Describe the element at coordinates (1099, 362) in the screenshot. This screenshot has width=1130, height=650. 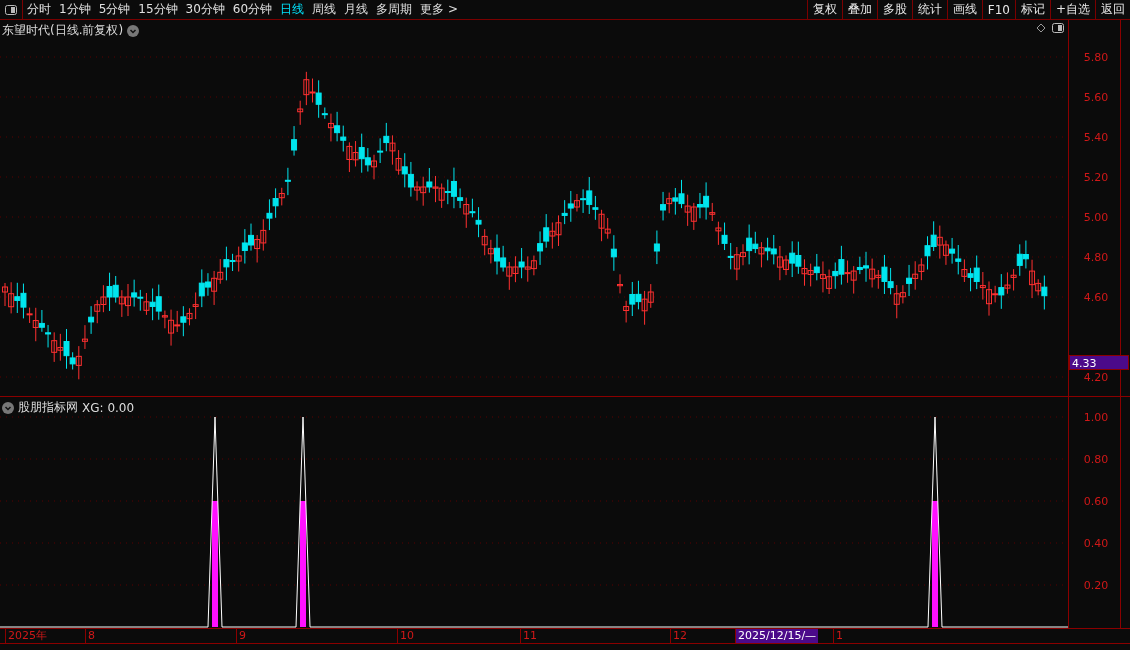
I see `current-price-tag: 4.33` at that location.